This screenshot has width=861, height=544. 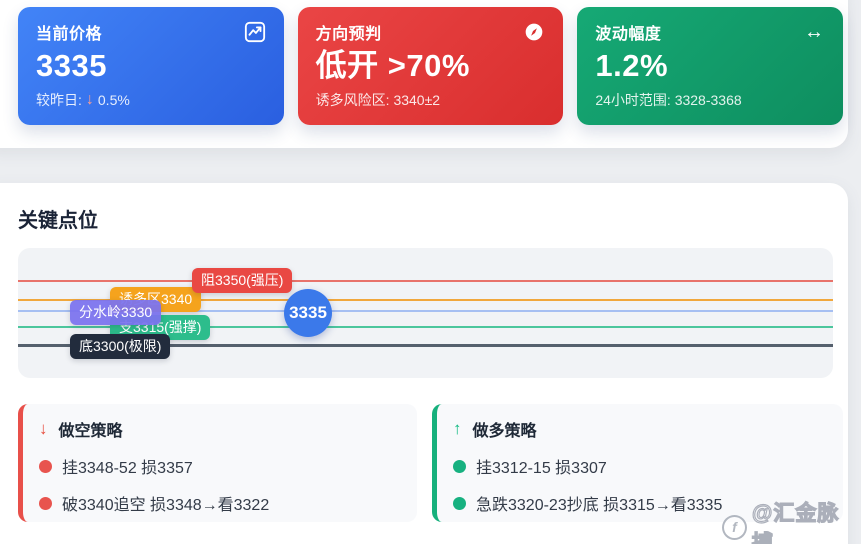 I want to click on volatility-value: 1.2%, so click(x=632, y=65).